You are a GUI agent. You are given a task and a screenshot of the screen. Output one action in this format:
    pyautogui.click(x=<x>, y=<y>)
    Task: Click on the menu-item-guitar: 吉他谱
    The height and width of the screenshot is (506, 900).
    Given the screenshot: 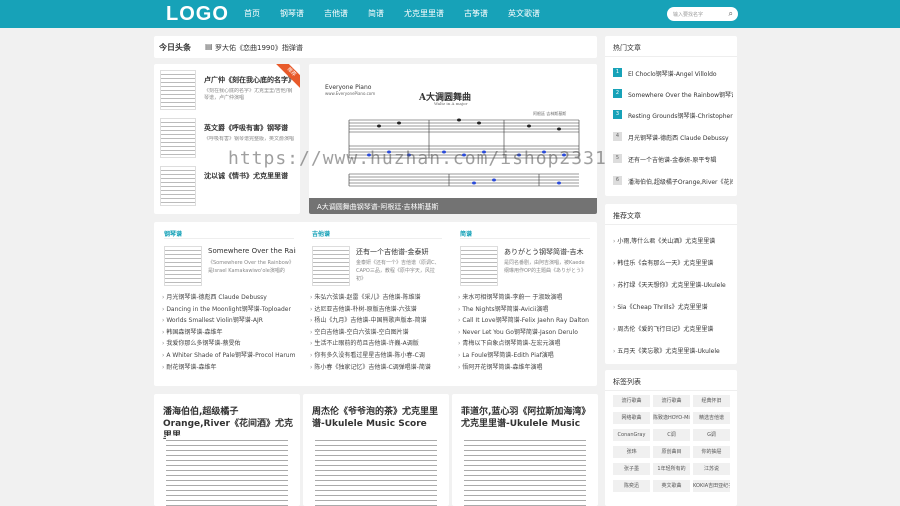 What is the action you would take?
    pyautogui.click(x=336, y=13)
    